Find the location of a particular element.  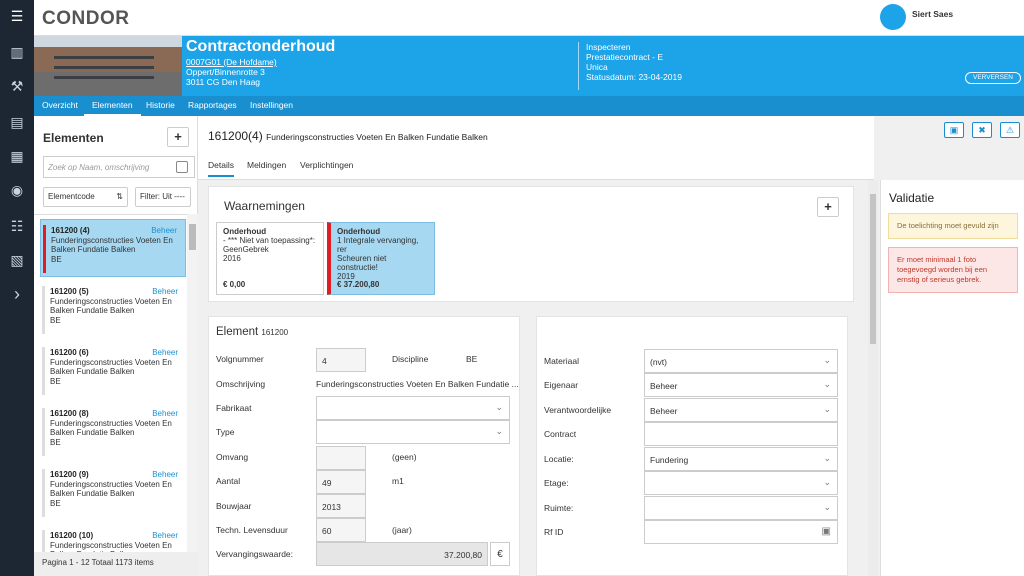

info-line: Prestatiecontract - E is located at coordinates (625, 57).